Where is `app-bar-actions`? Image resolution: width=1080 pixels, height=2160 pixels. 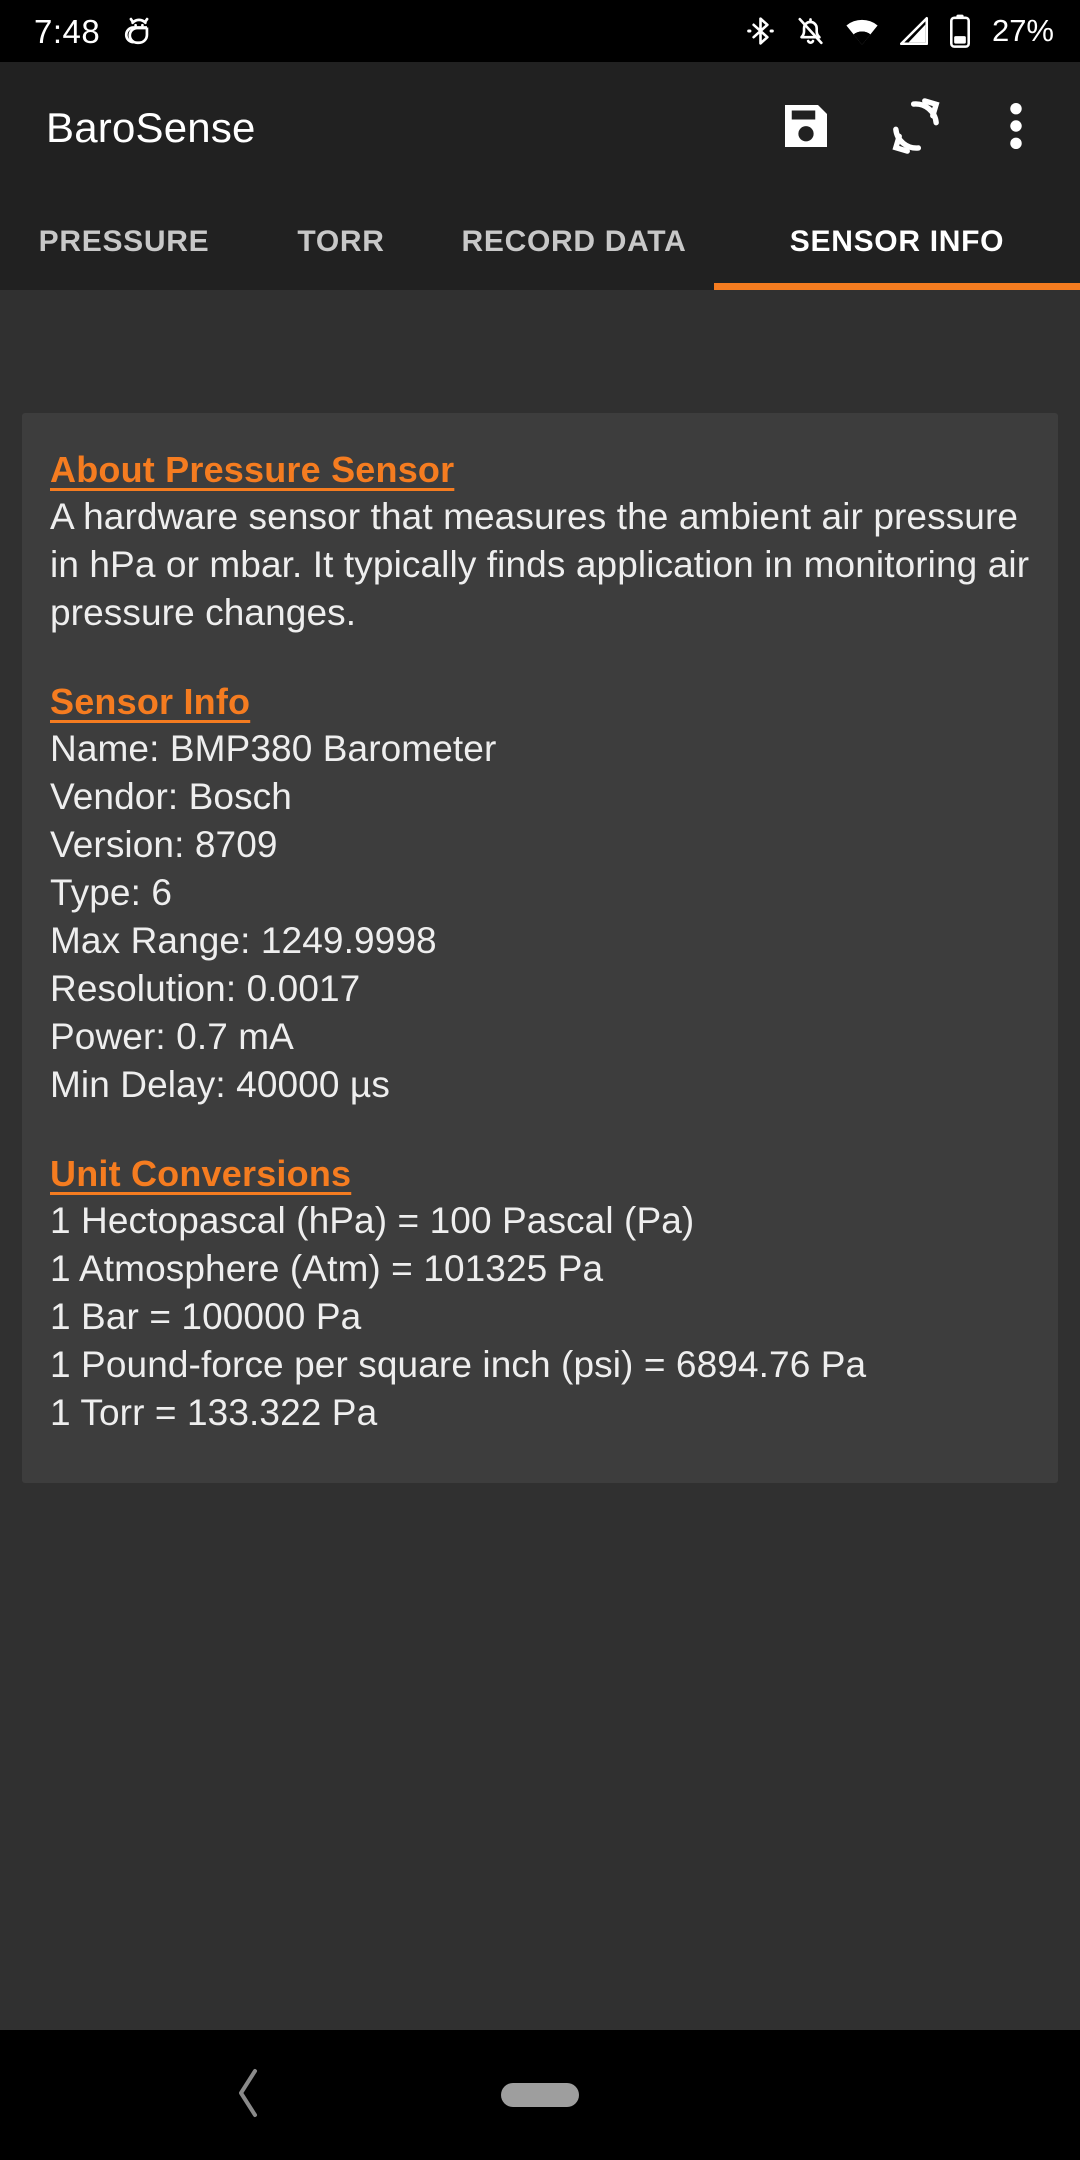
app-bar-actions is located at coordinates (906, 128).